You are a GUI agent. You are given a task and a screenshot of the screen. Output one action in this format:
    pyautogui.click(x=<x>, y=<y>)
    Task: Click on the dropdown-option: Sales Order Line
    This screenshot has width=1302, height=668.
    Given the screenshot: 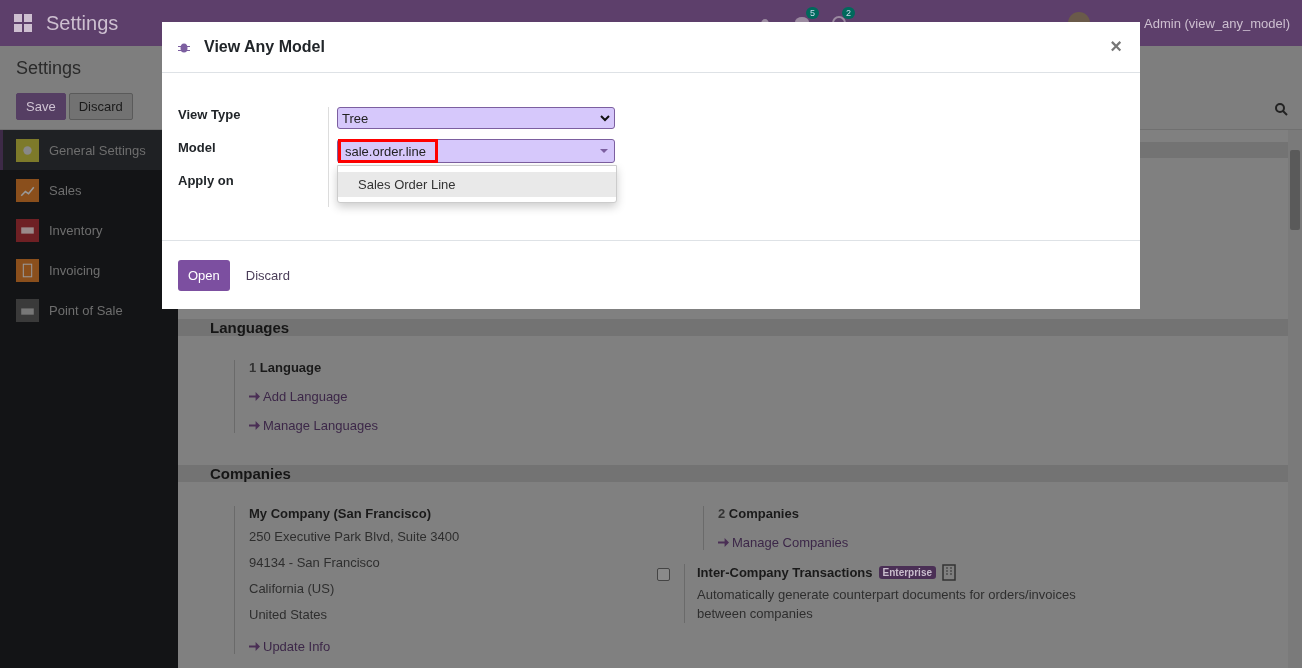 What is the action you would take?
    pyautogui.click(x=477, y=184)
    